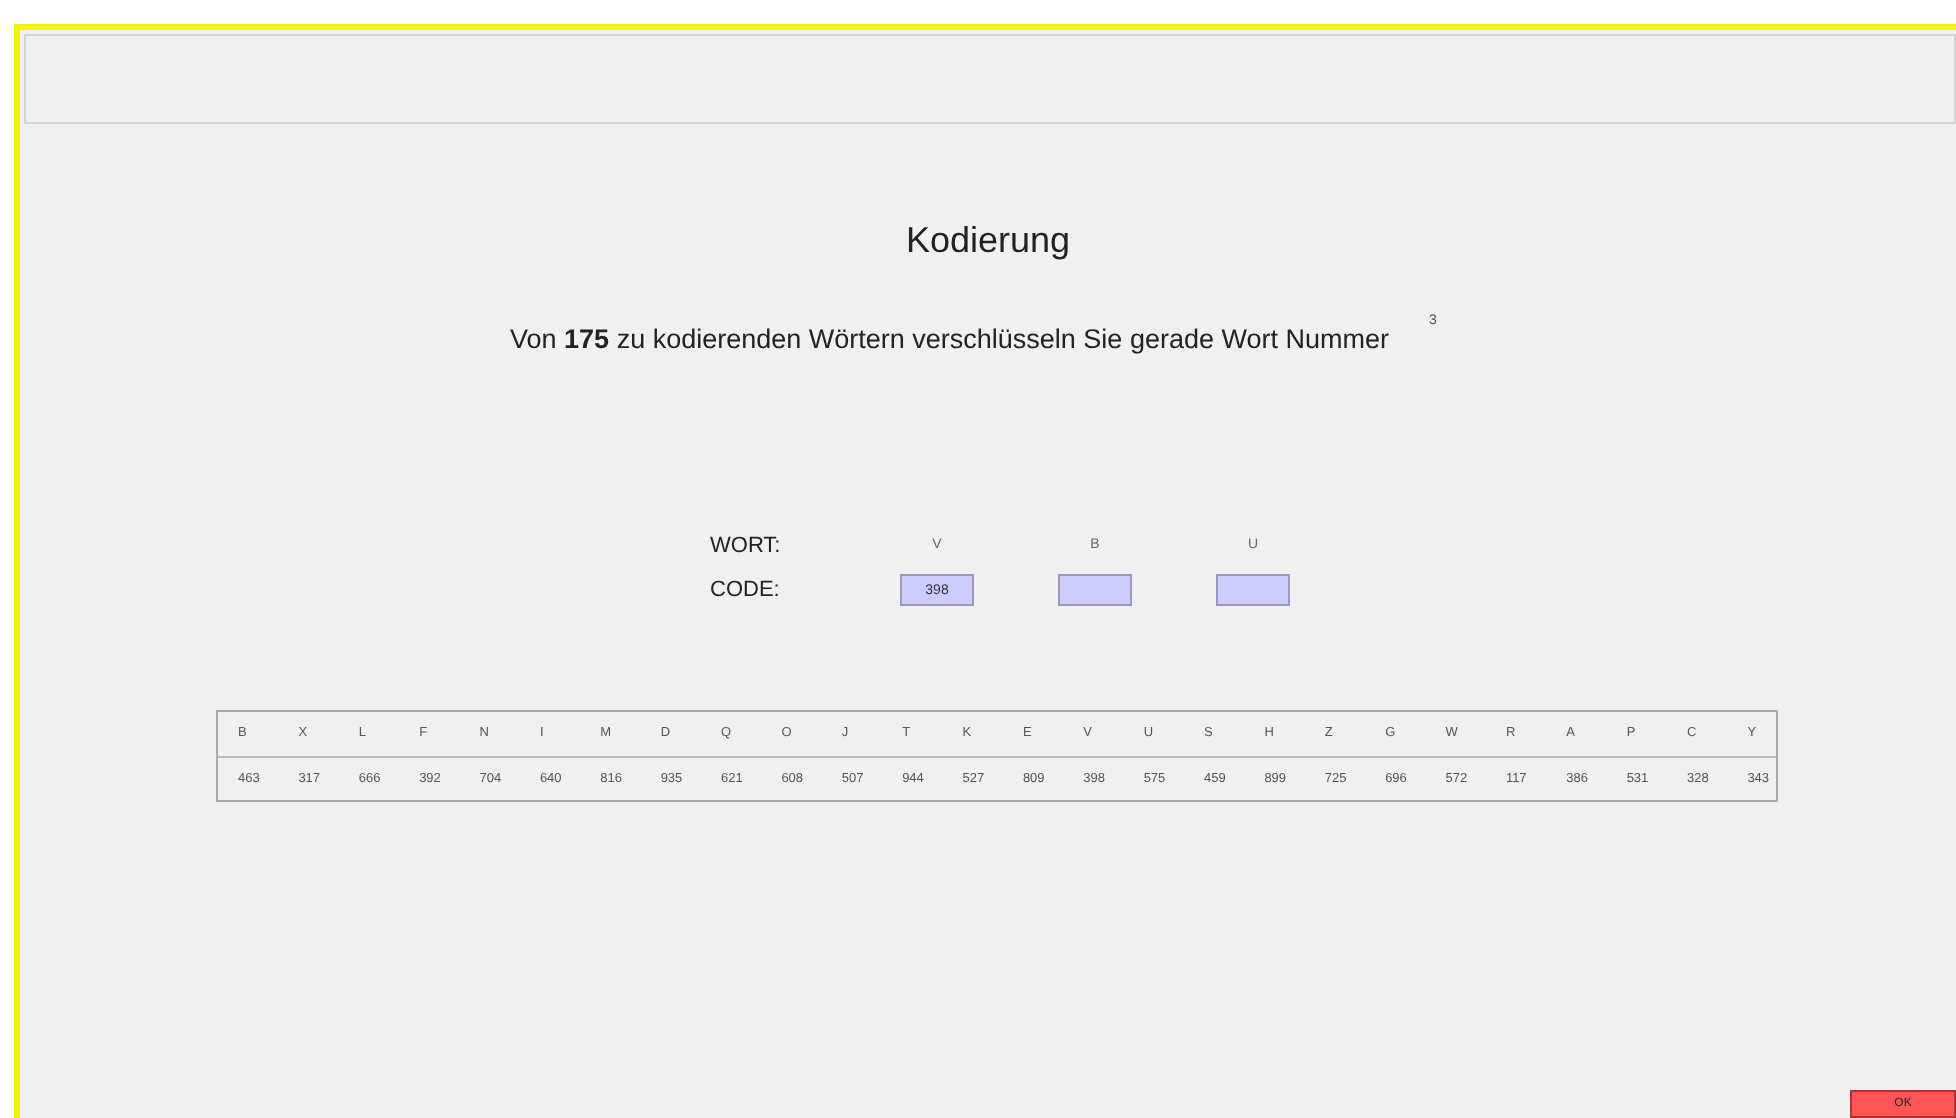 This screenshot has height=1118, width=1956. I want to click on instruction-text: Von 175 zu kodierenden Wörtern verschlüsseln Sie gerade Wort Nummer, so click(949, 340).